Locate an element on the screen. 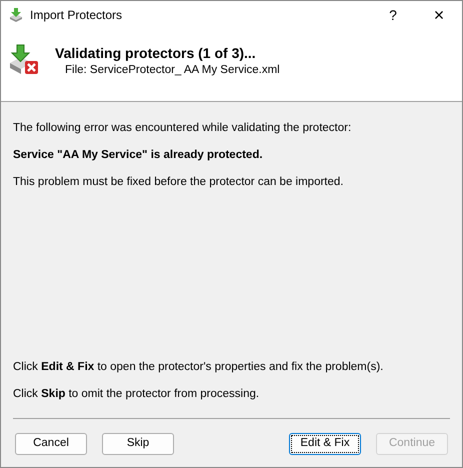  file-name: File: ServiceProtector_ AA My Service.xml is located at coordinates (172, 70).